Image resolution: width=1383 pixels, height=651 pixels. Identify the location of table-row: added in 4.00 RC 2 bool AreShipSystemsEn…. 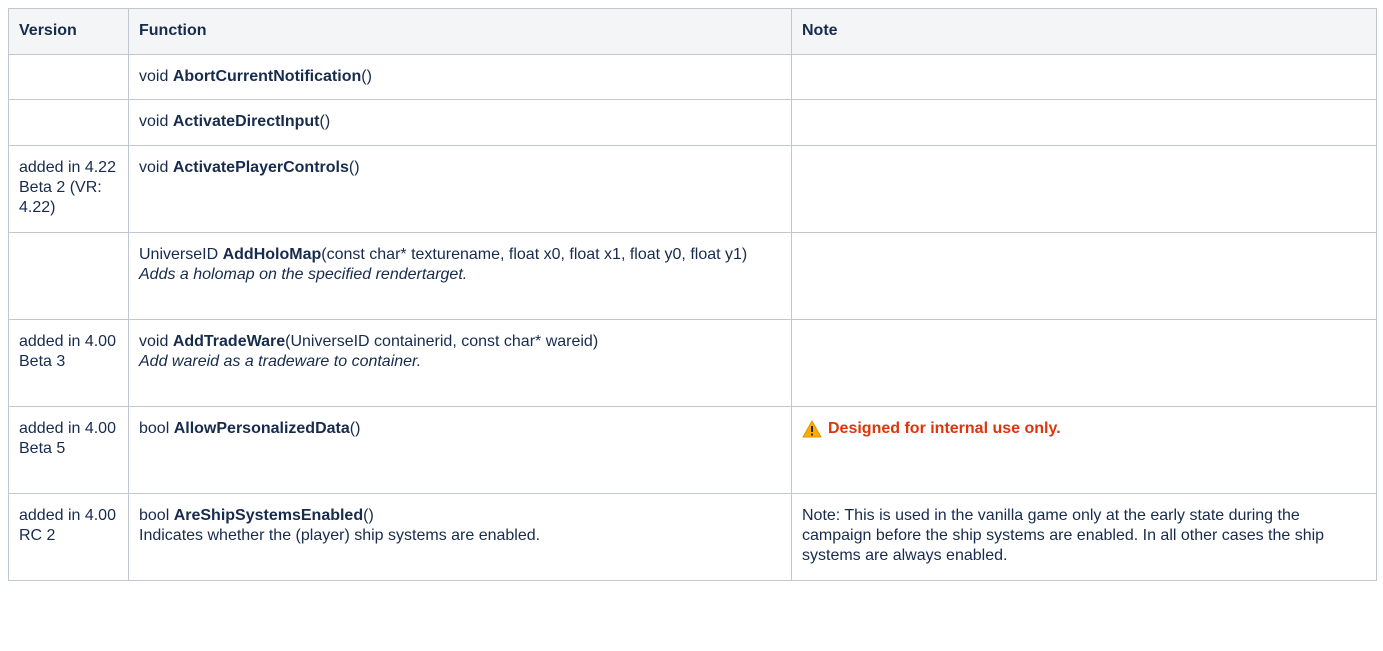
(692, 537).